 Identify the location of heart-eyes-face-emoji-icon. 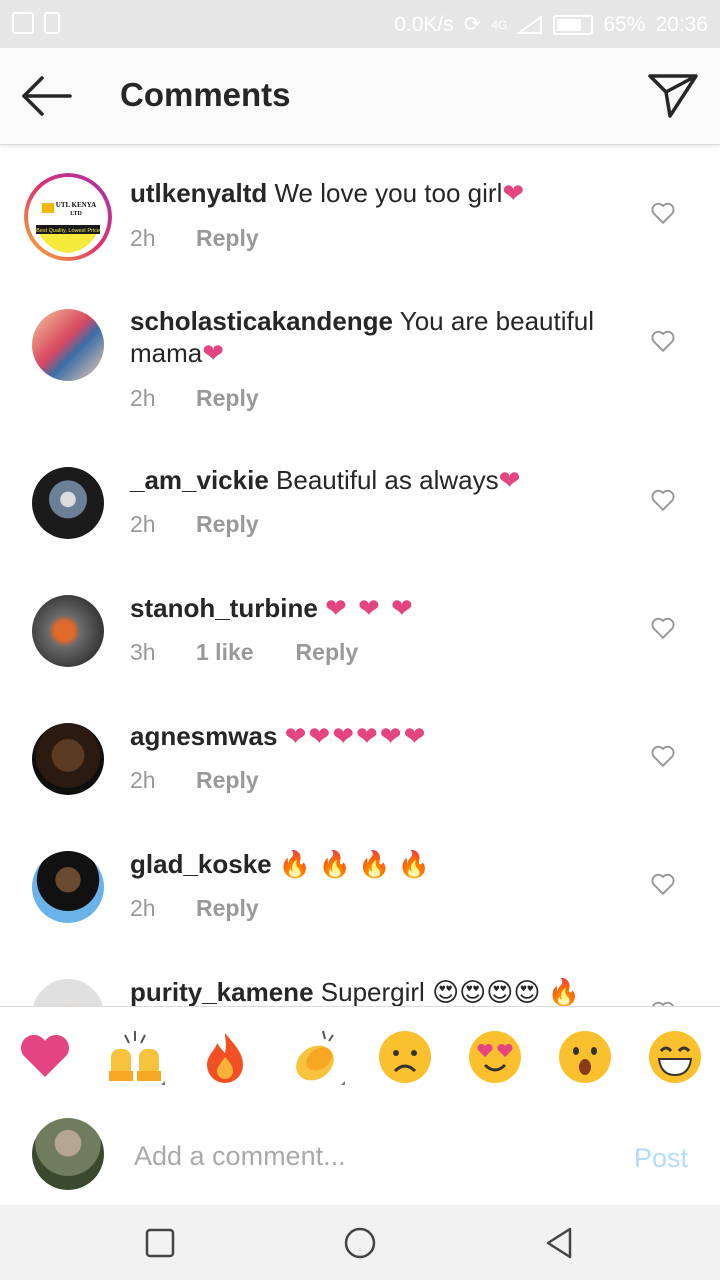
(495, 1057).